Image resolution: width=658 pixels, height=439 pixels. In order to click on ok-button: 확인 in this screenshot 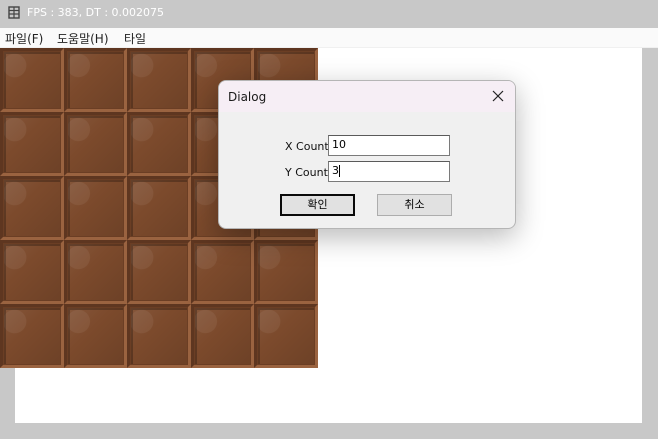, I will do `click(317, 205)`.